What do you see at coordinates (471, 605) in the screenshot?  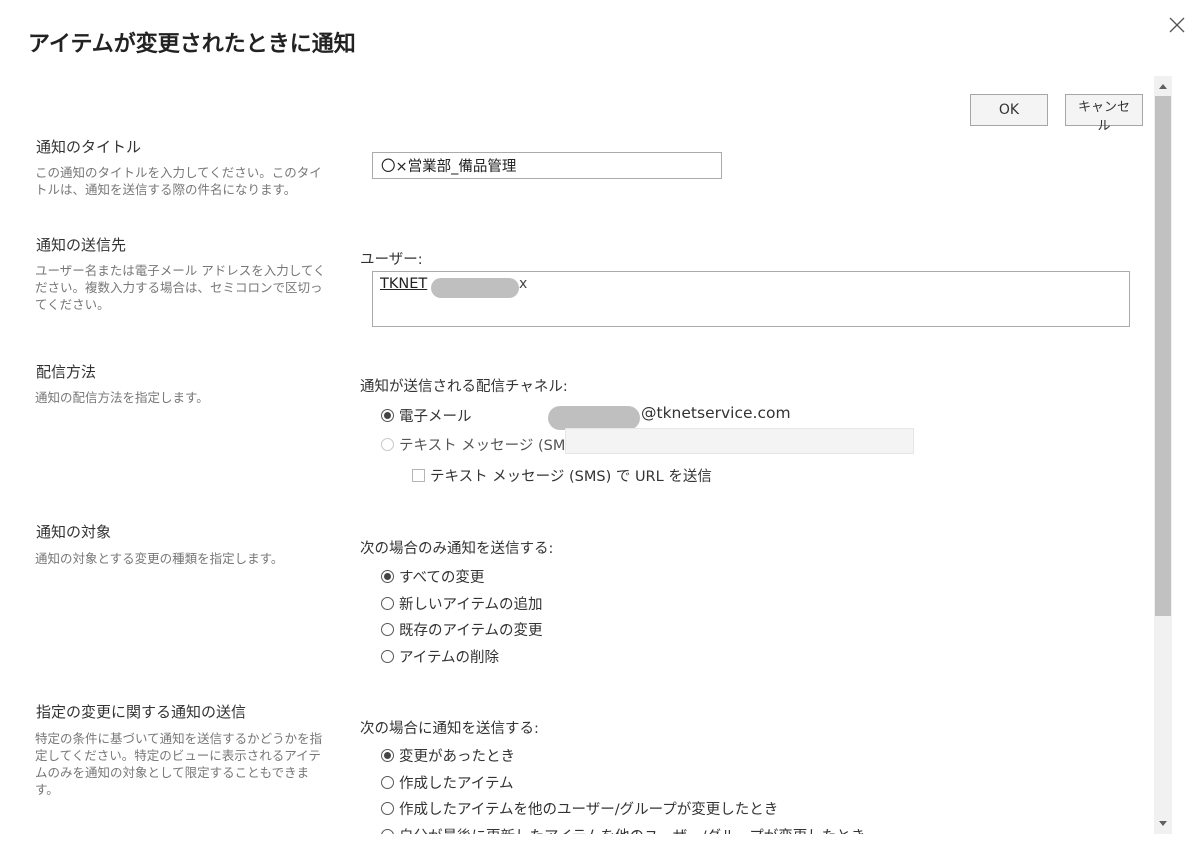 I see `change-type-option-label: 新しいアイテムの追加` at bounding box center [471, 605].